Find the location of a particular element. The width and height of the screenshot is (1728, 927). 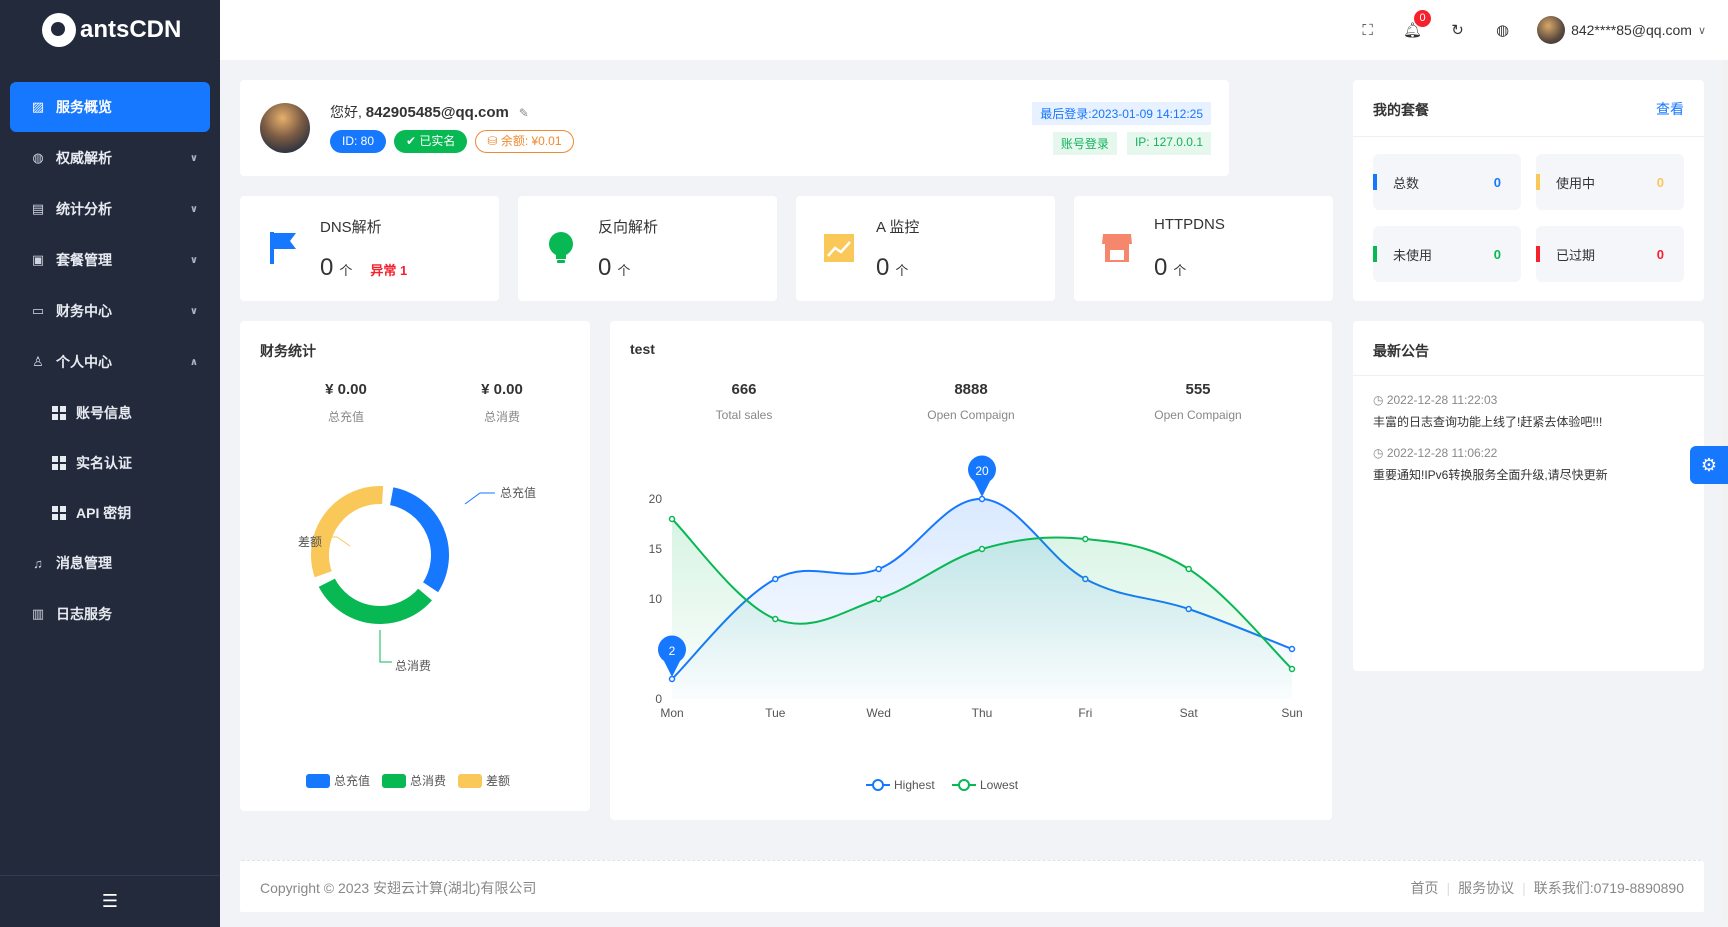

card-title: 我的套餐 is located at coordinates (1401, 110).